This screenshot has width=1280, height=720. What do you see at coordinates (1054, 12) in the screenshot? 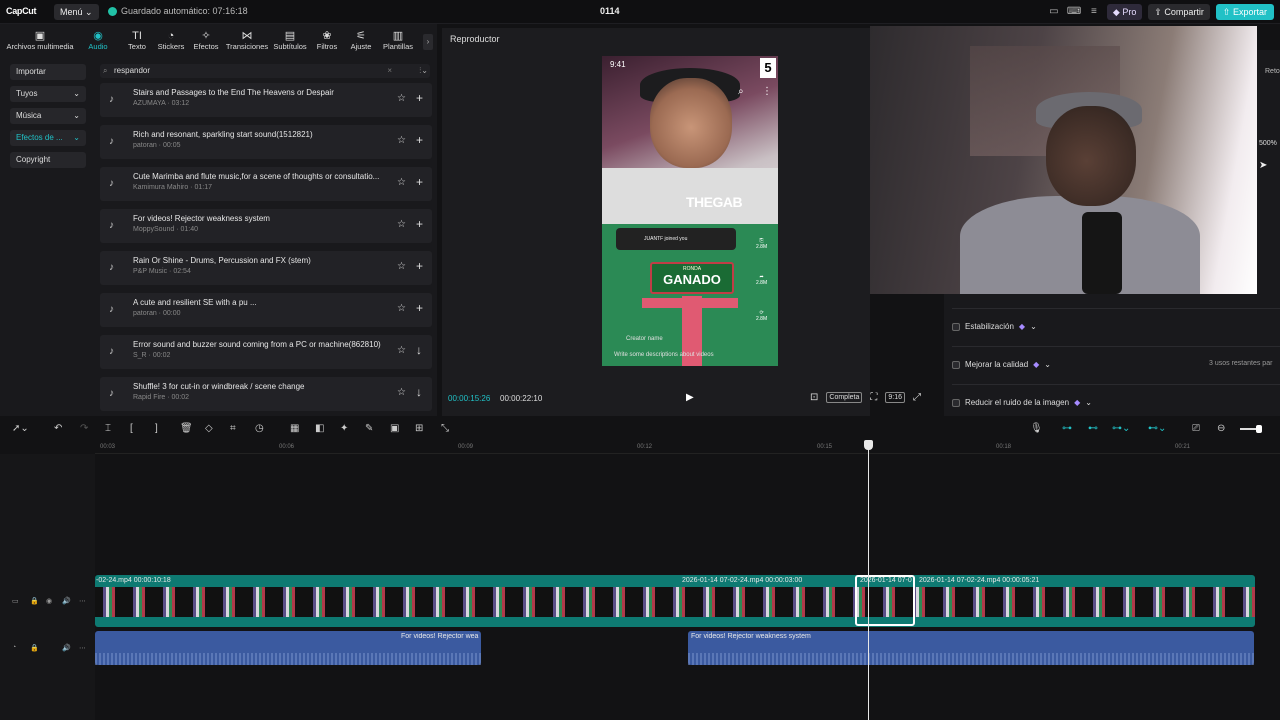
I see `layout-icon: ▭` at bounding box center [1054, 12].